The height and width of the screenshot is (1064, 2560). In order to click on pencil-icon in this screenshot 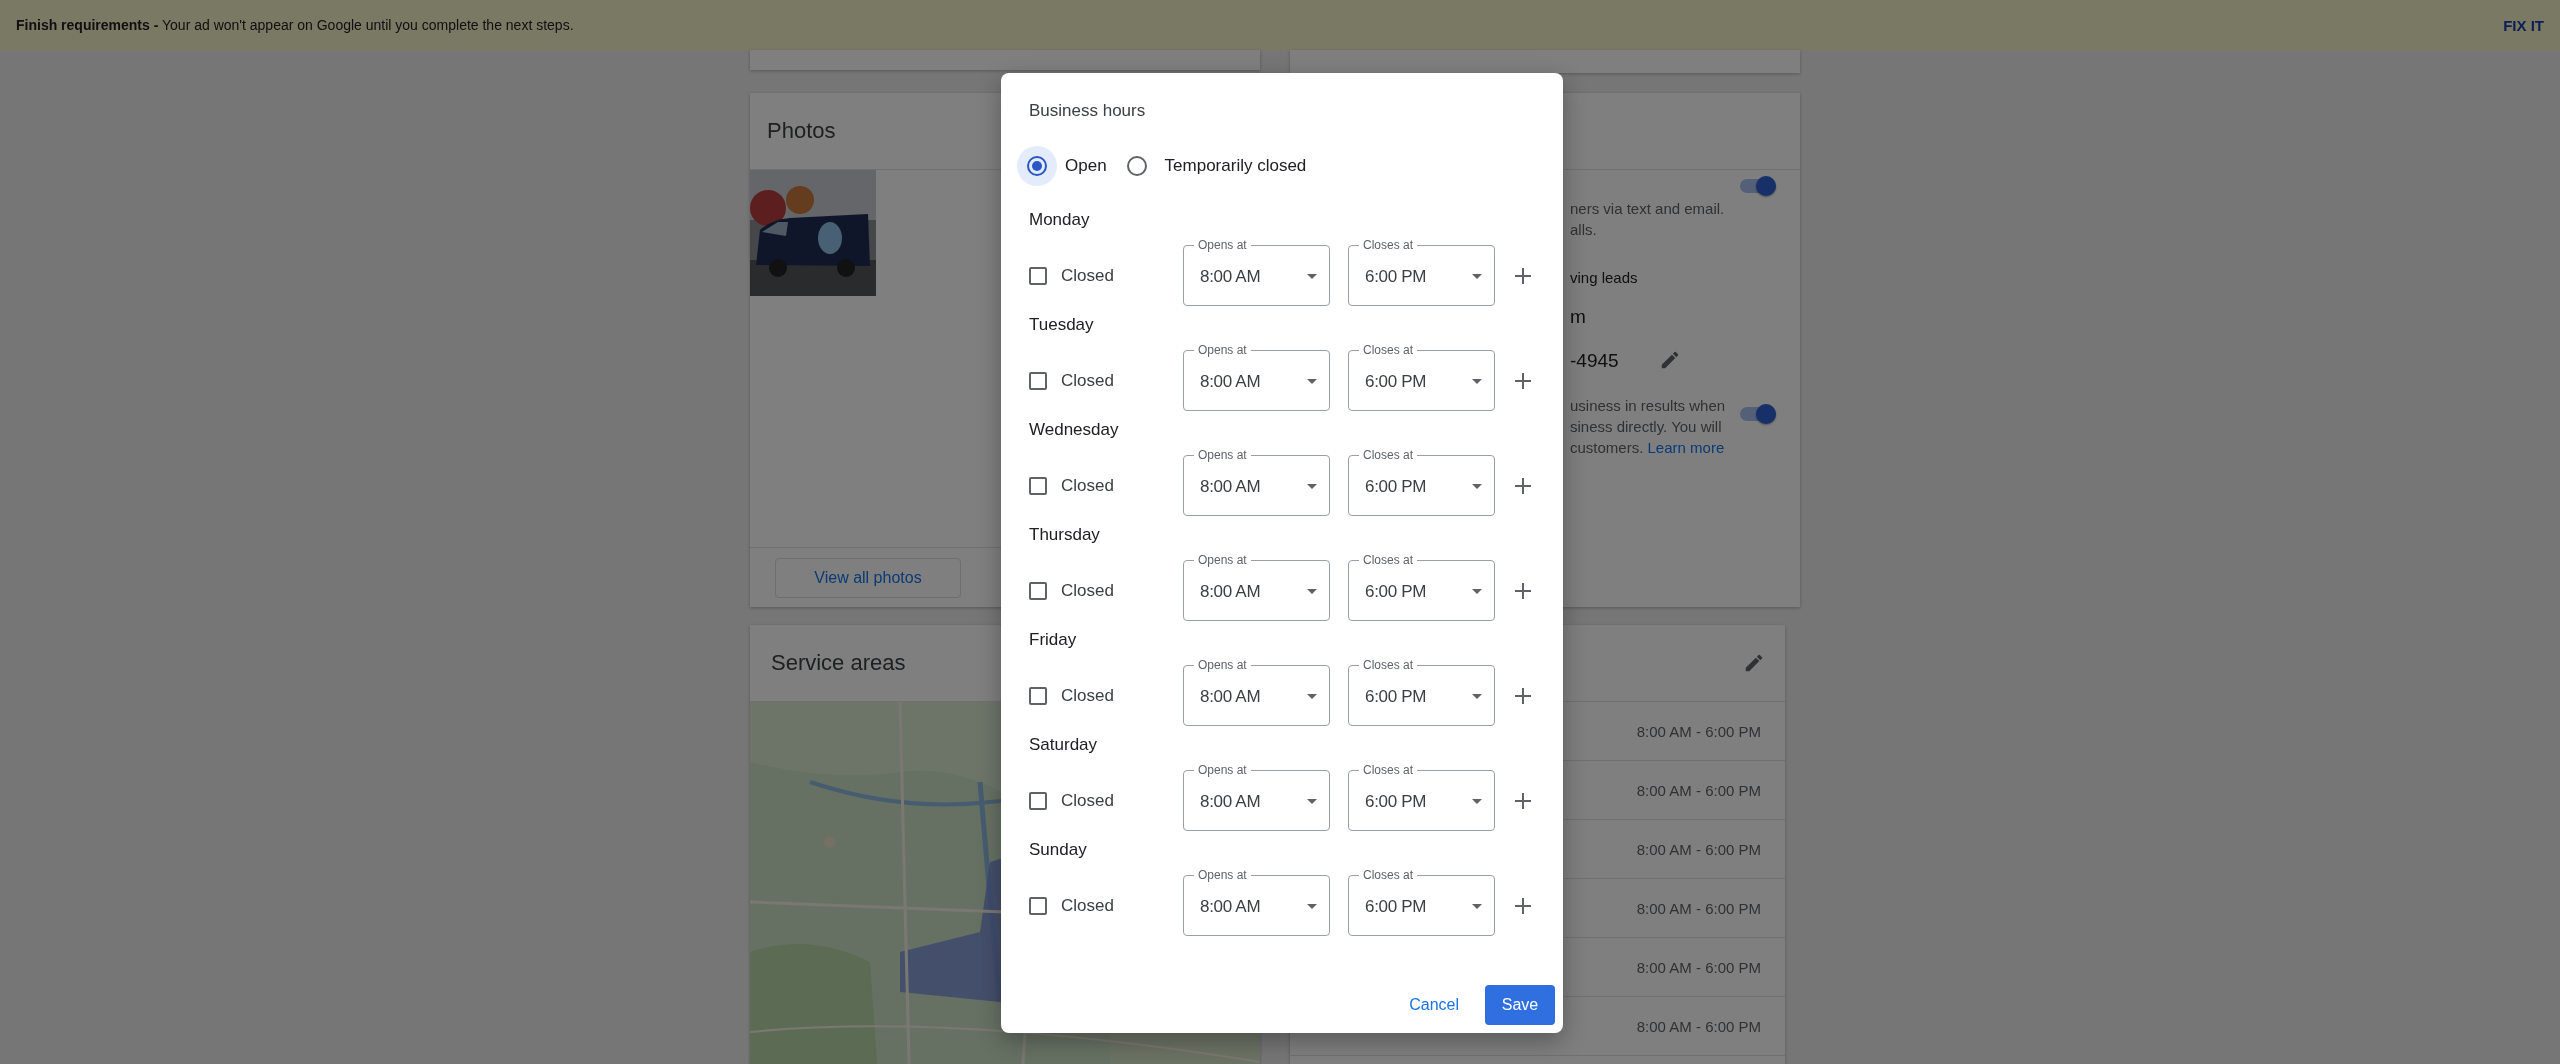, I will do `click(1754, 663)`.